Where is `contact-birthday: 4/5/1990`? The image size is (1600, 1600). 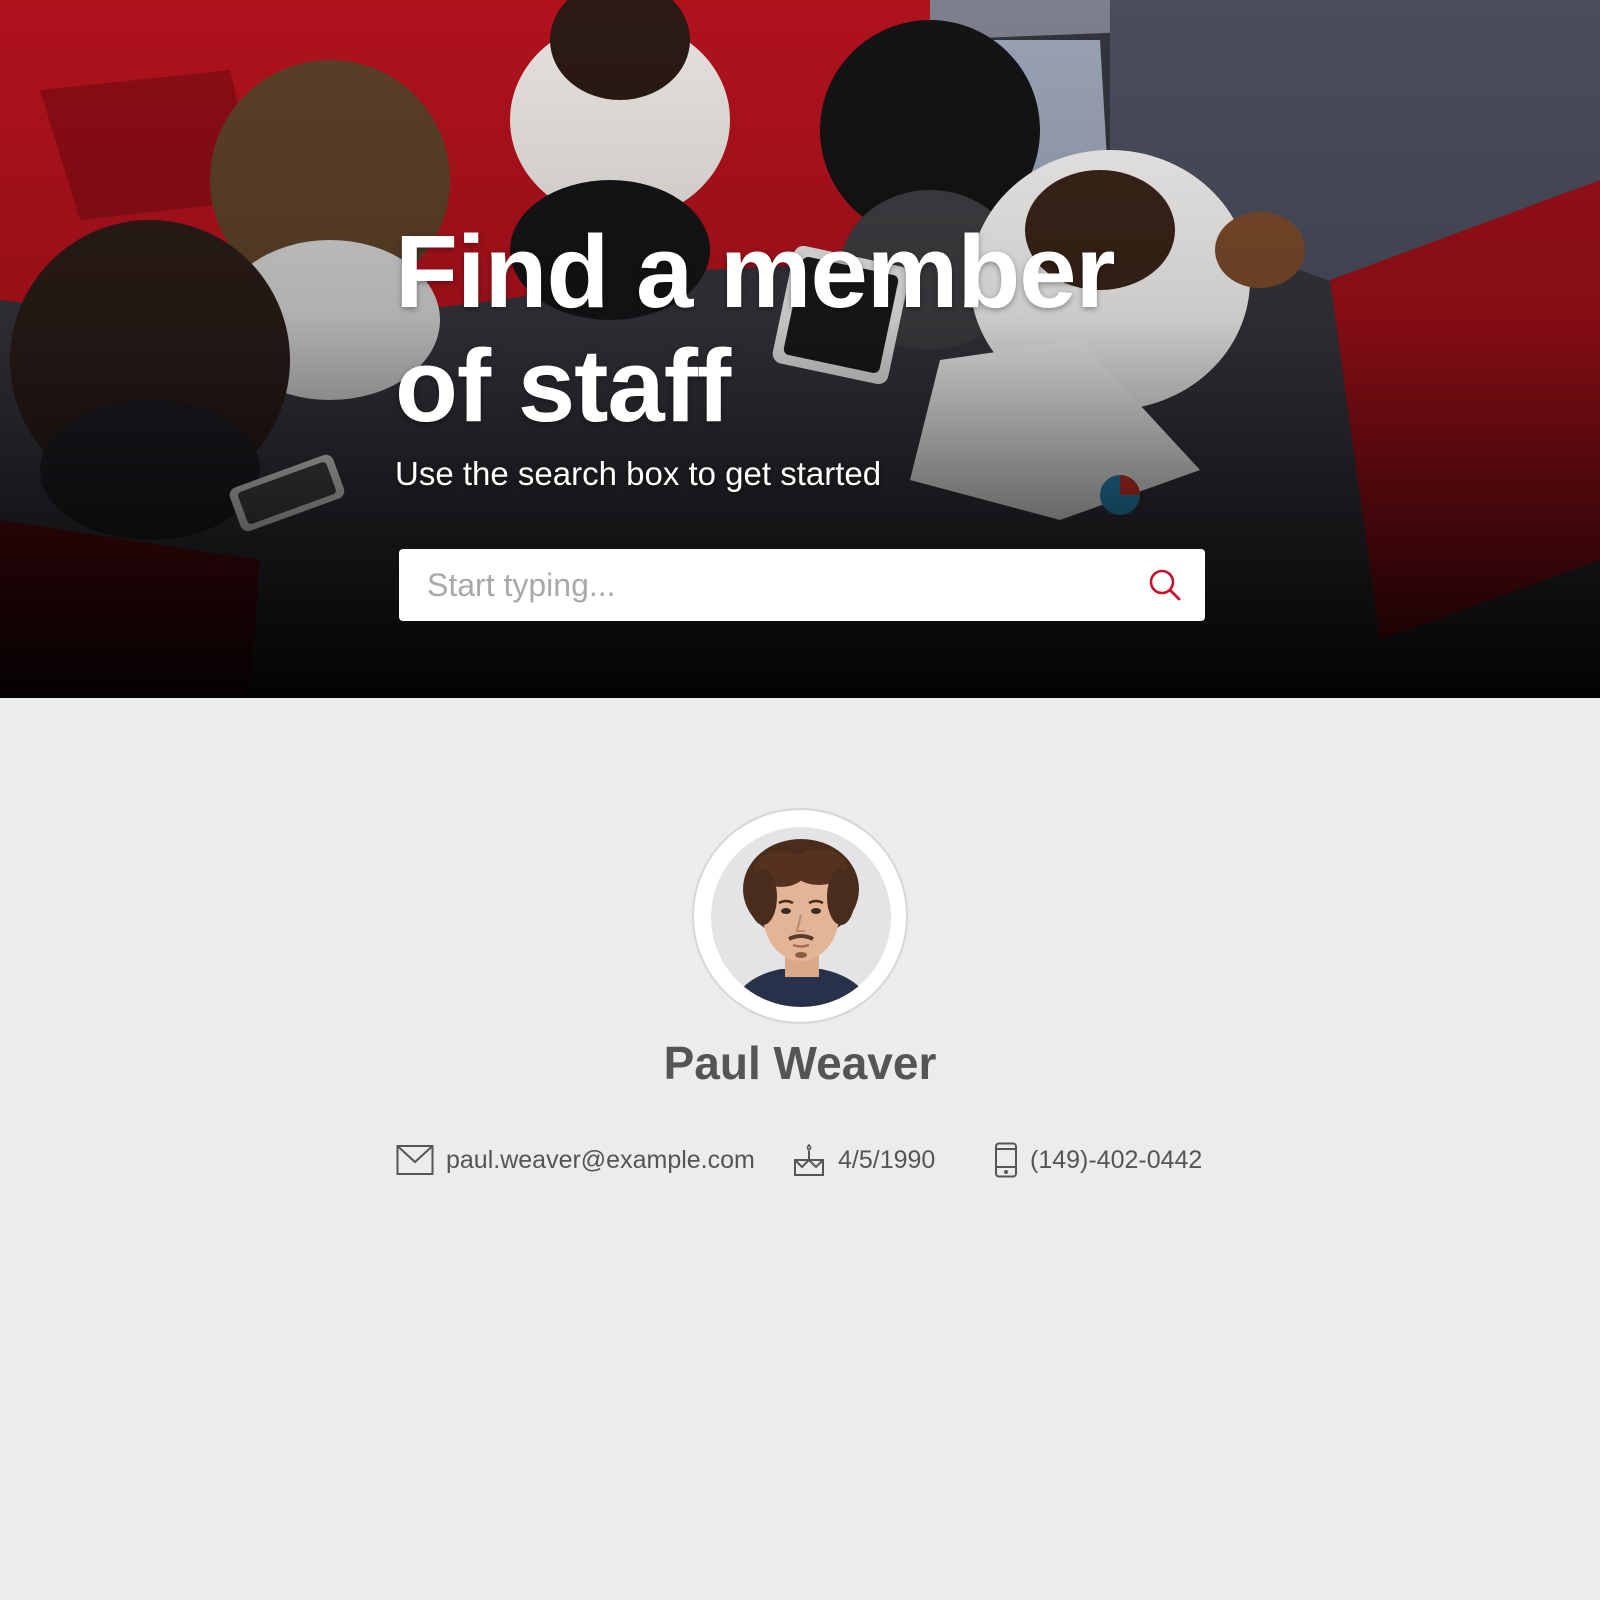 contact-birthday: 4/5/1990 is located at coordinates (863, 1160).